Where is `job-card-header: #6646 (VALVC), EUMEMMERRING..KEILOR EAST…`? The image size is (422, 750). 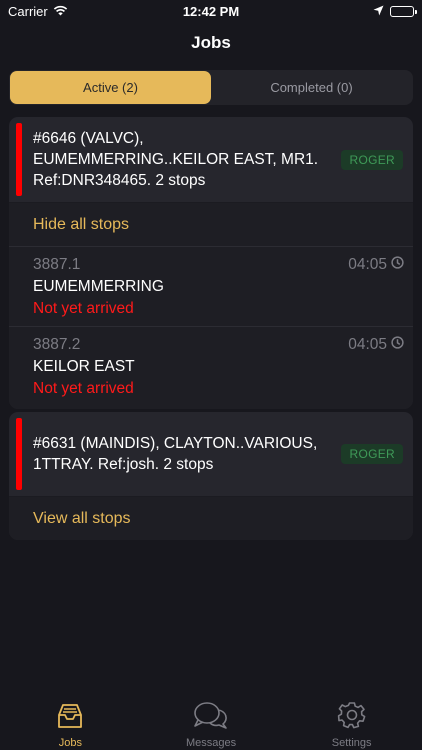
job-card-header: #6646 (VALVC), EUMEMMERRING..KEILOR EAST… is located at coordinates (211, 159).